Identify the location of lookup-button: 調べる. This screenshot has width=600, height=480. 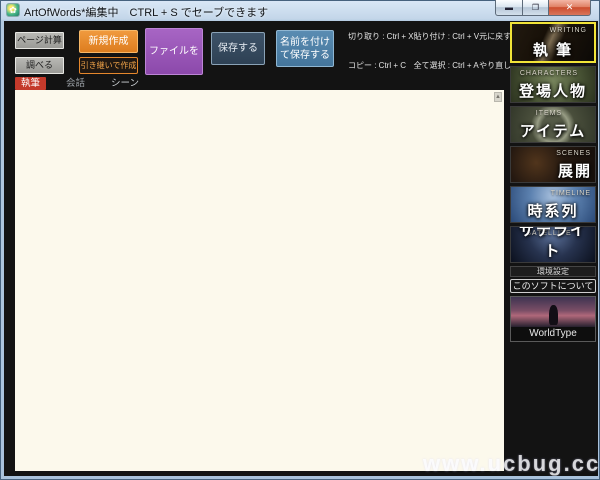
(39, 65).